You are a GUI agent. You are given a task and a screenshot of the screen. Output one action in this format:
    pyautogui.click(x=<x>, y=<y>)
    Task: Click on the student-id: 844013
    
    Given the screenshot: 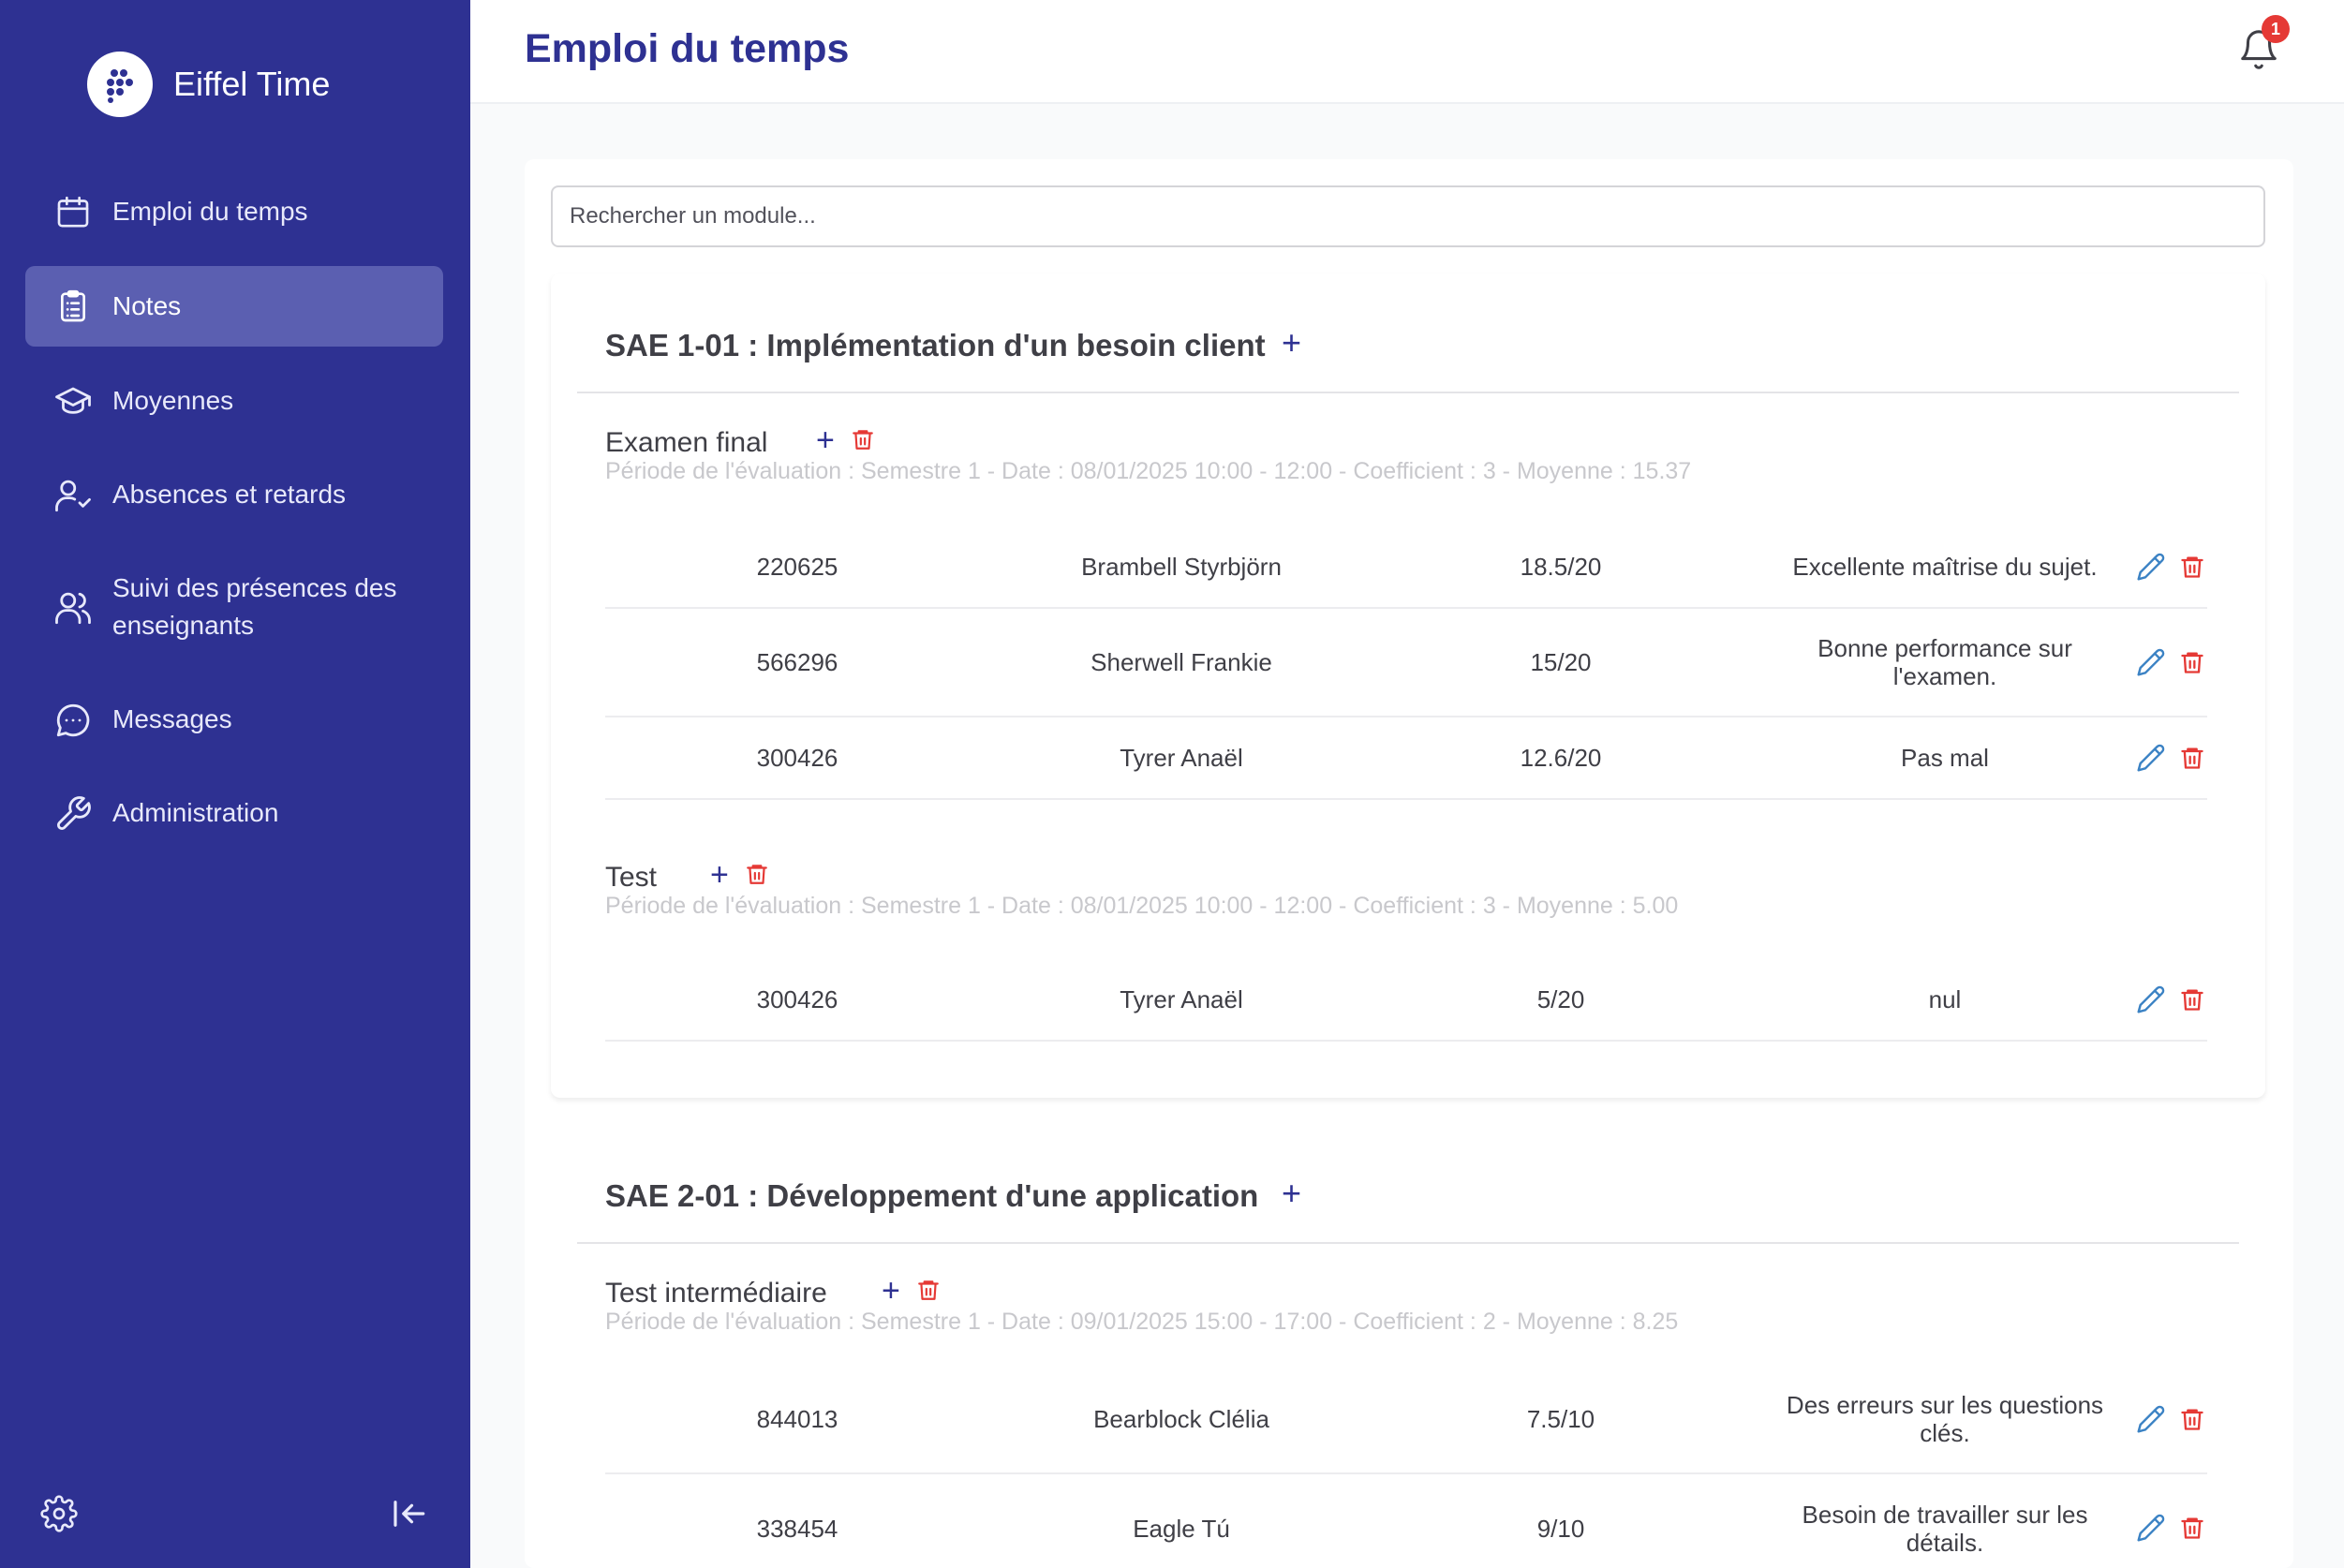 What is the action you would take?
    pyautogui.click(x=797, y=1419)
    